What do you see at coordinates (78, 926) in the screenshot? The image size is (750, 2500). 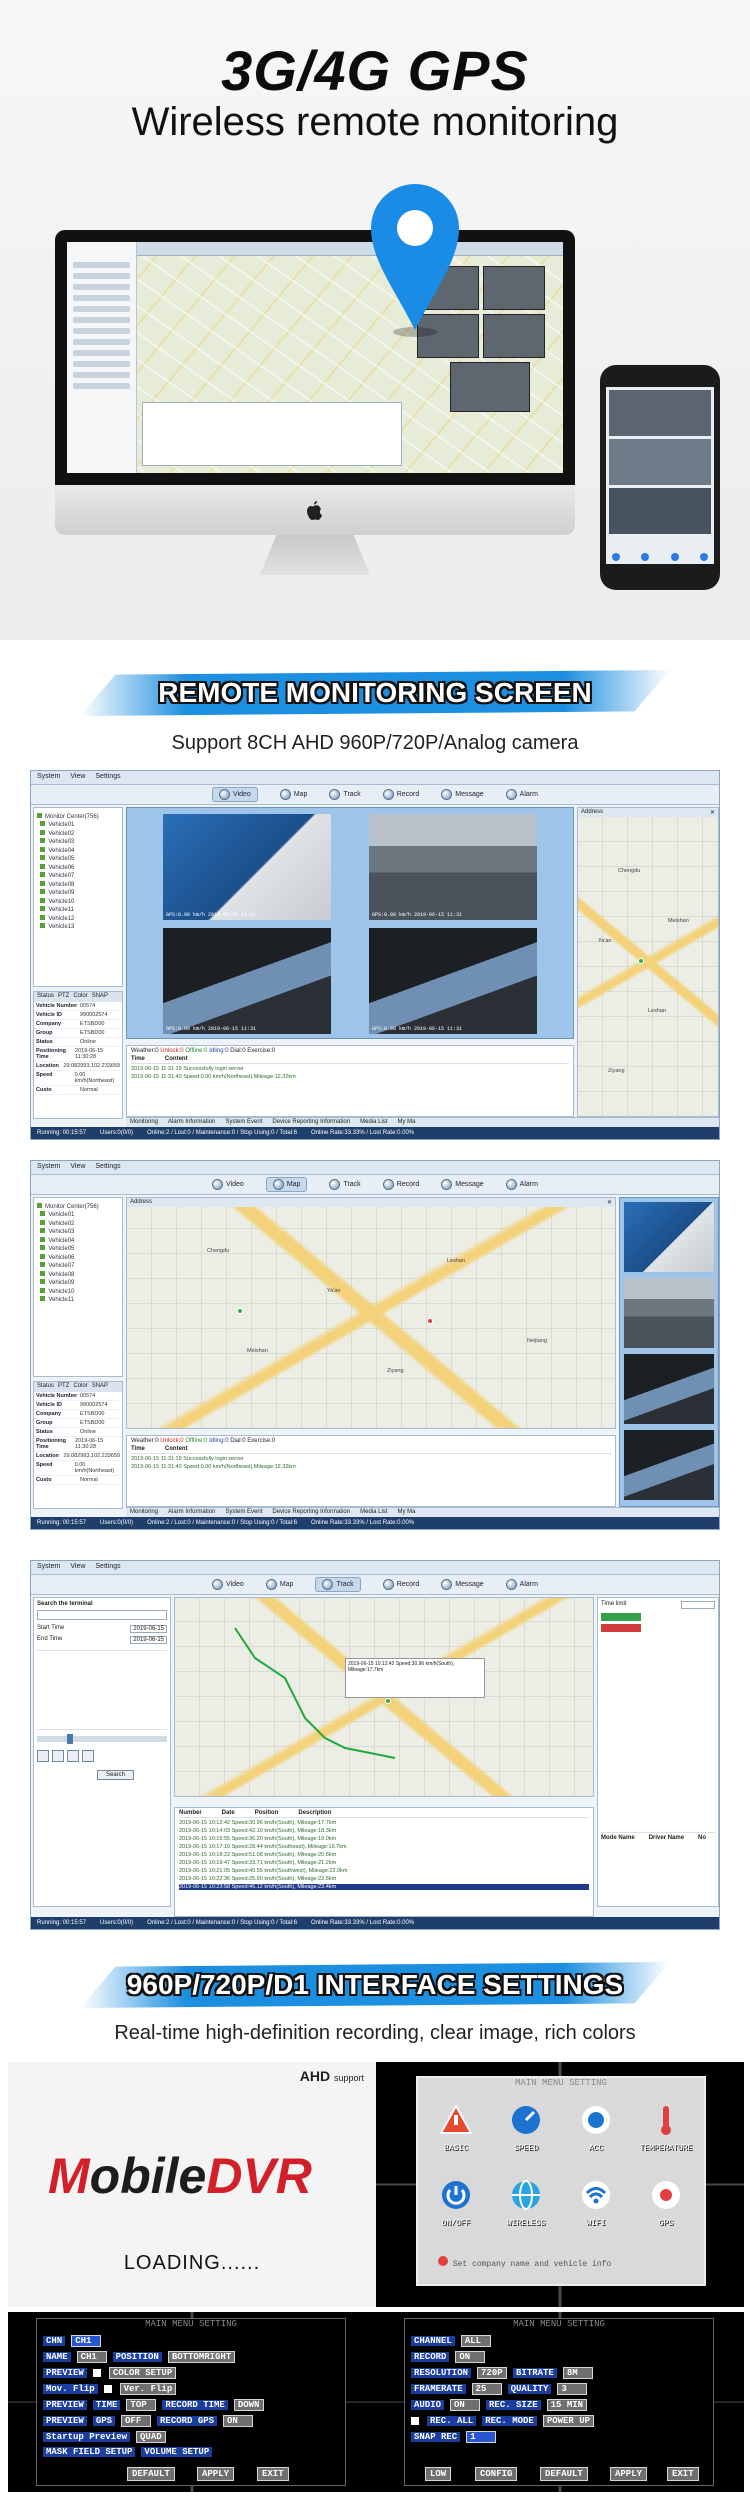 I see `tree-item: Vehicle13` at bounding box center [78, 926].